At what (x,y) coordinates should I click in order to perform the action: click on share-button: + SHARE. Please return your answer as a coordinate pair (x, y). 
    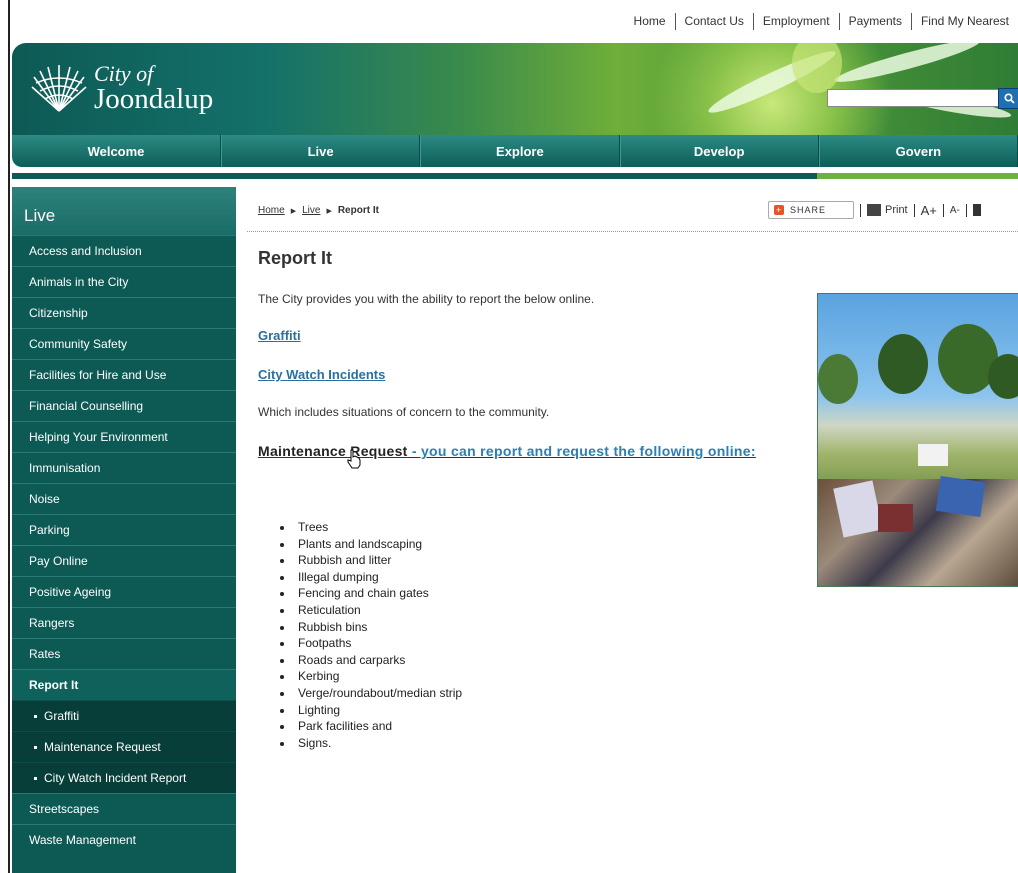
    Looking at the image, I should click on (811, 210).